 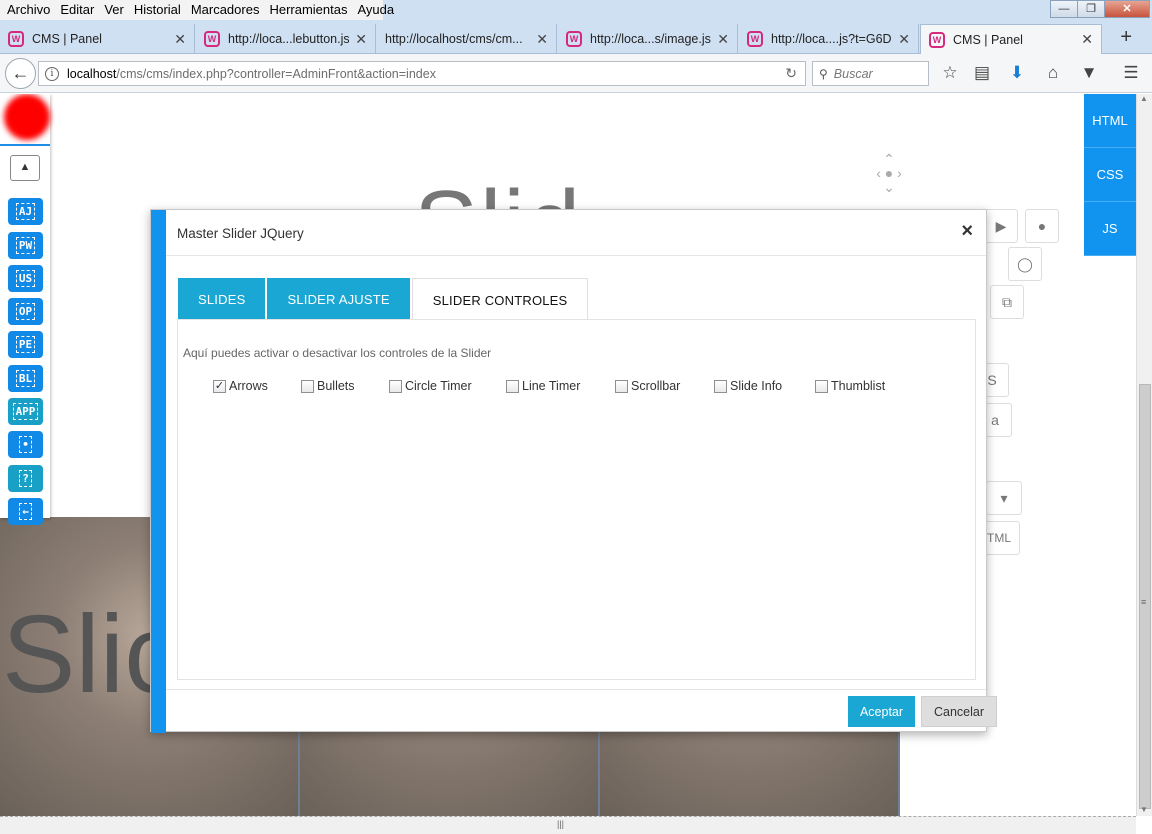 What do you see at coordinates (157, 10) in the screenshot?
I see `menu-historial: Historial` at bounding box center [157, 10].